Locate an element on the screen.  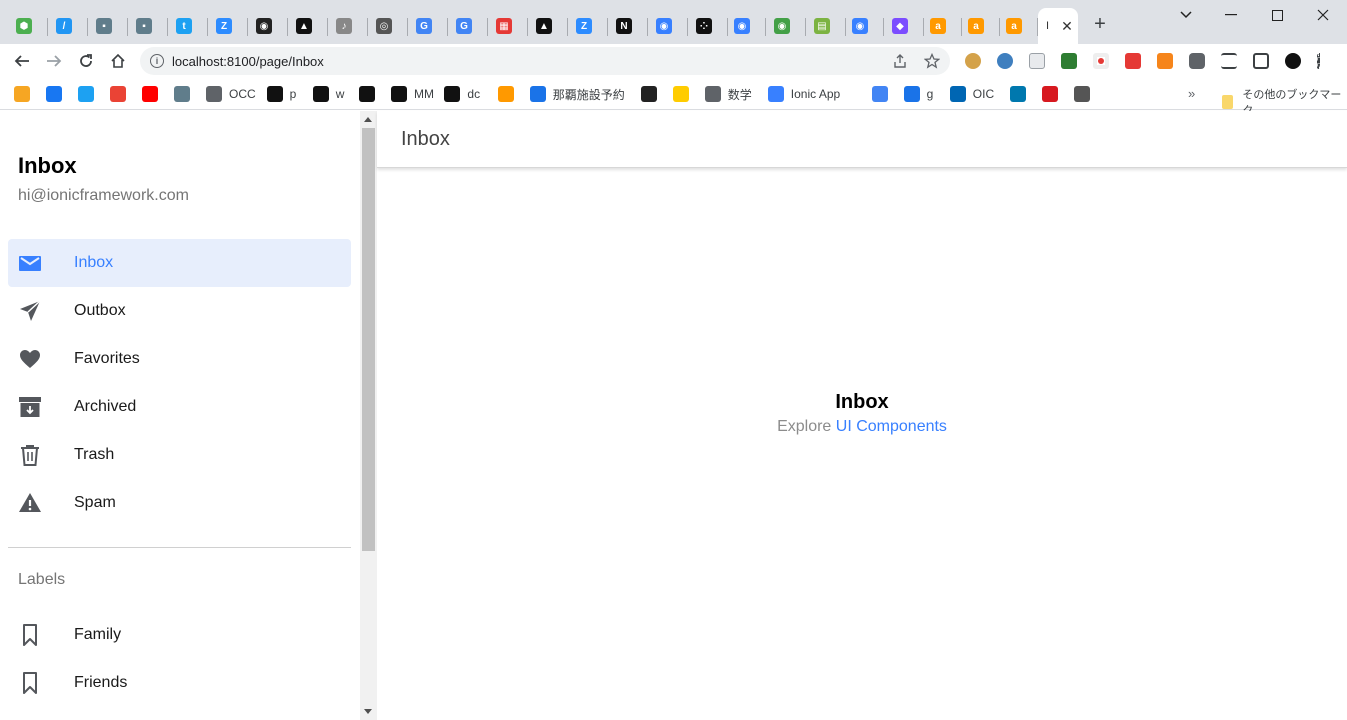
maximize-button is located at coordinates (1277, 15).